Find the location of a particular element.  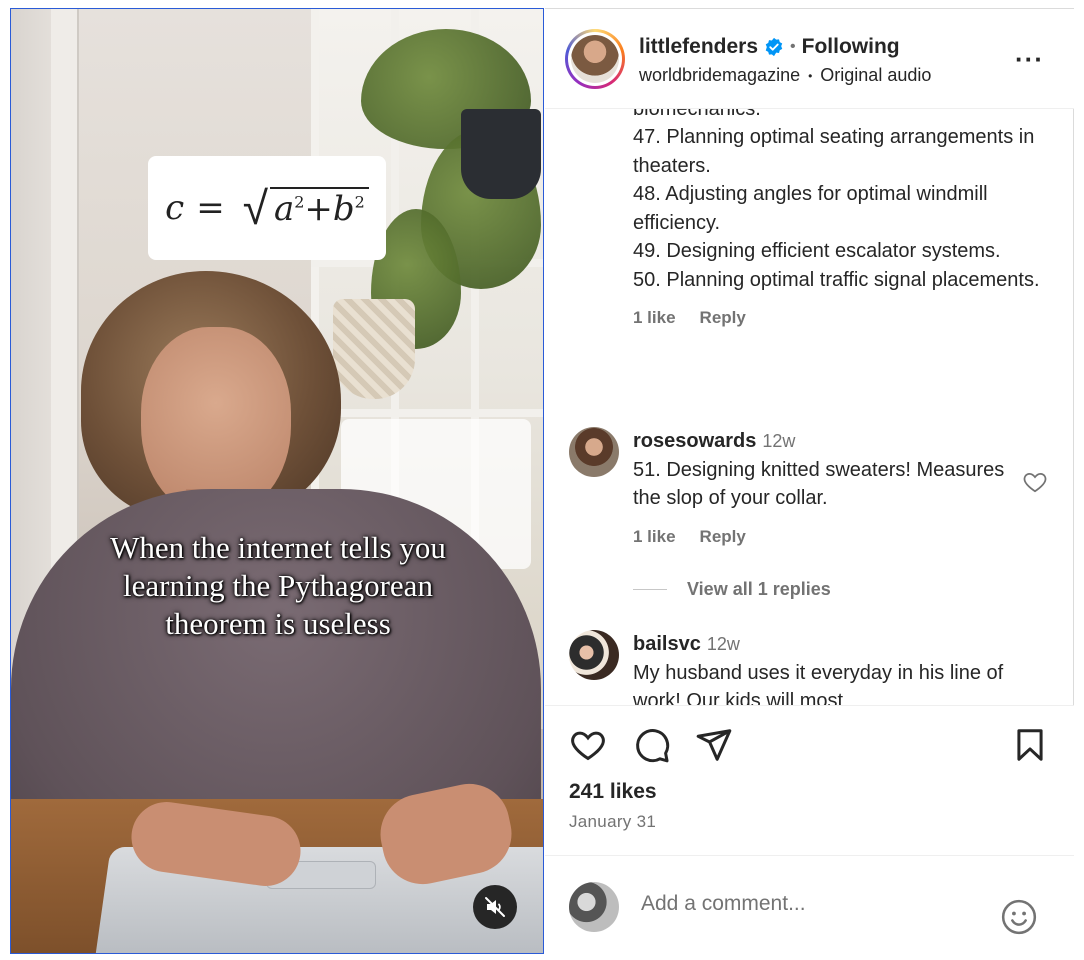

commenter-username: rosesowards is located at coordinates (694, 441).